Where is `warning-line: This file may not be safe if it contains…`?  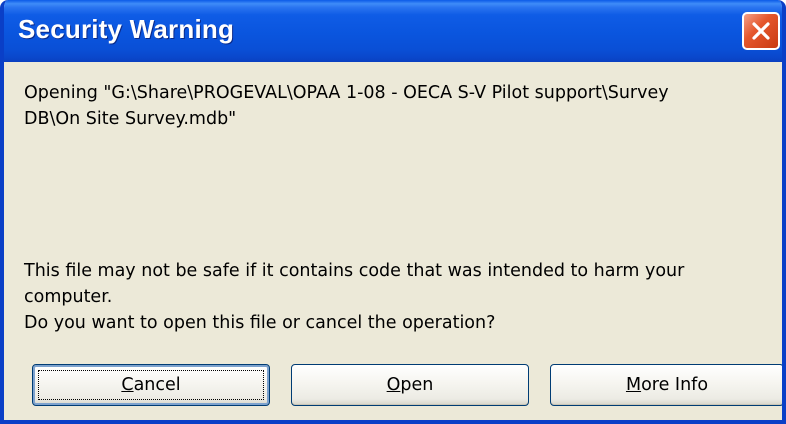 warning-line: This file may not be safe if it contains… is located at coordinates (354, 271).